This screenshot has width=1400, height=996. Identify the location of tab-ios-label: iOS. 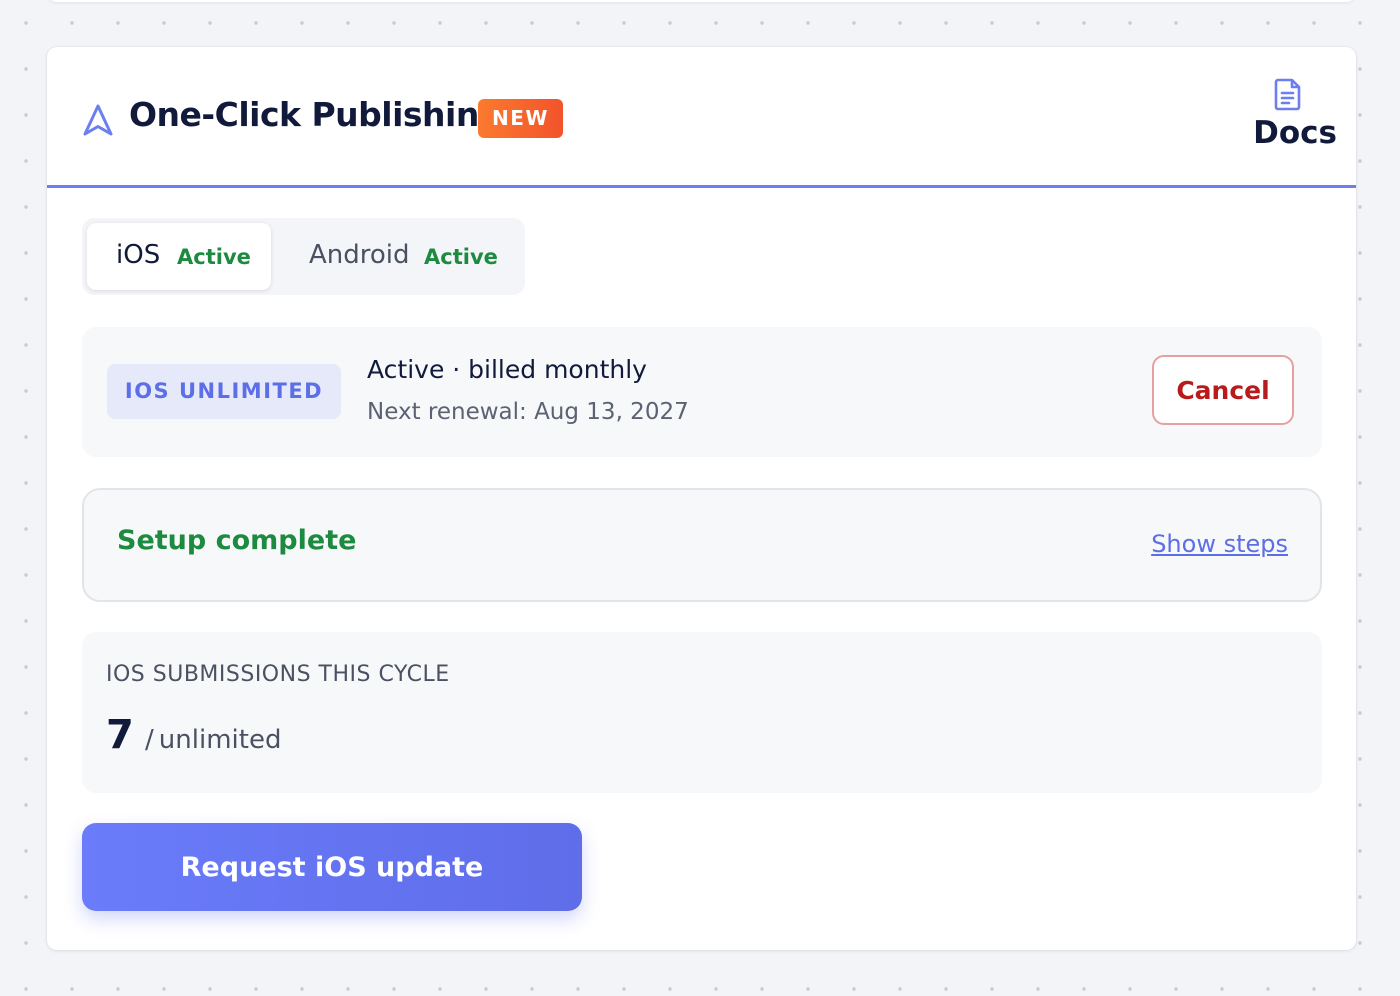
(138, 255).